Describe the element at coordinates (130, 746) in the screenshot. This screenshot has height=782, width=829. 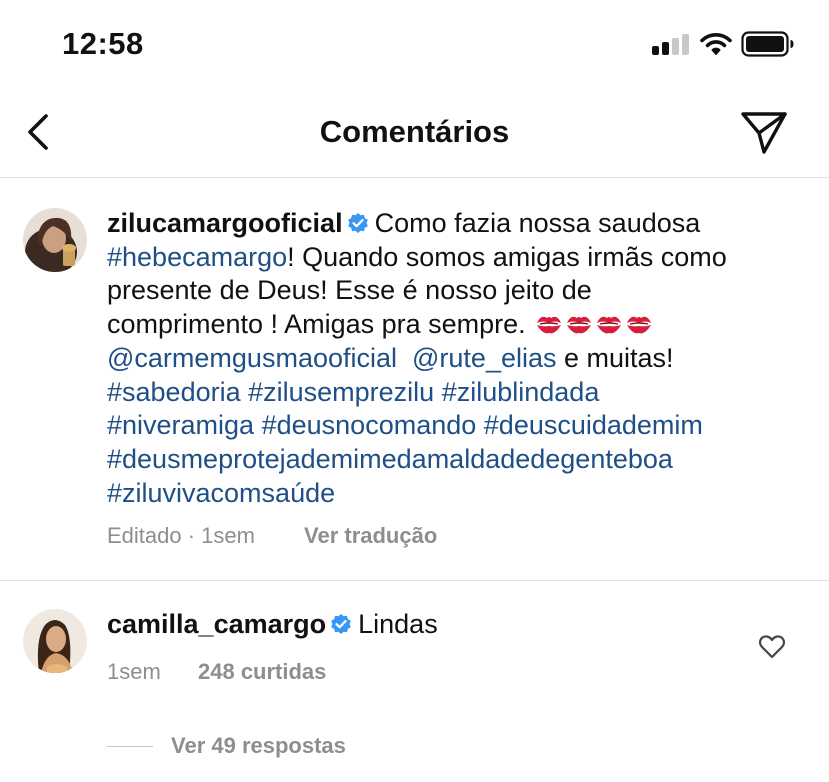
I see `replies-line` at that location.